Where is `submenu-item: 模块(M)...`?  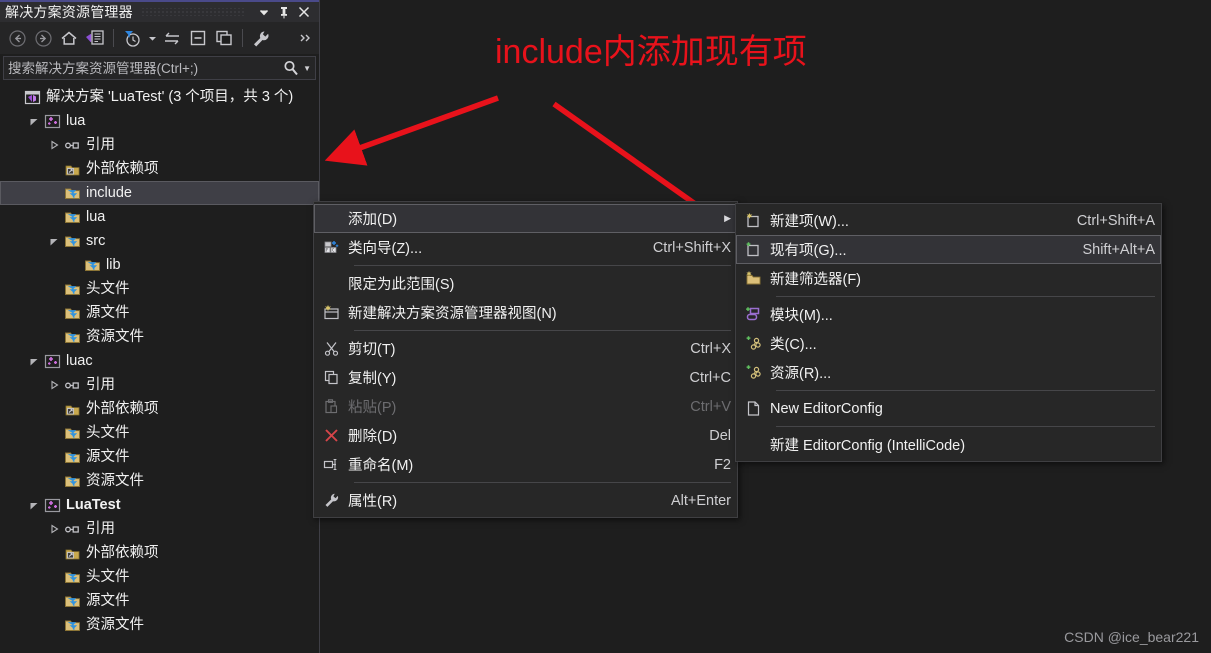 submenu-item: 模块(M)... is located at coordinates (948, 314).